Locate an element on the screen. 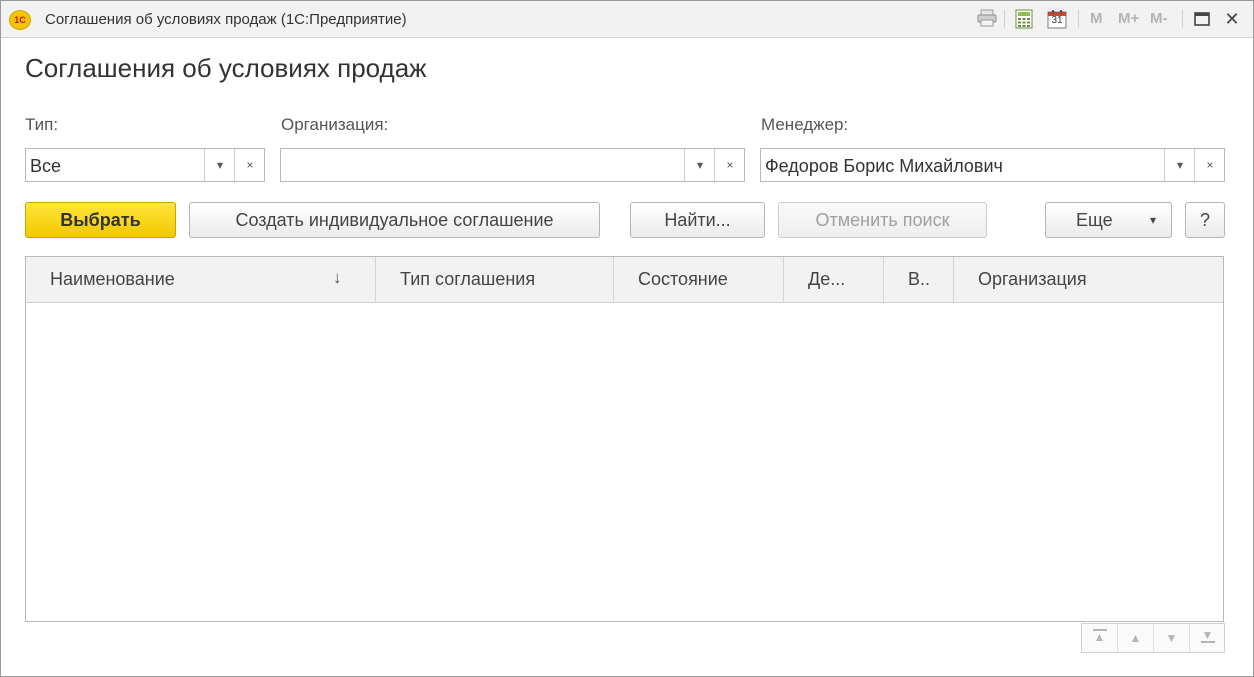  chevron-up-icon: ▲ is located at coordinates (1135, 638).